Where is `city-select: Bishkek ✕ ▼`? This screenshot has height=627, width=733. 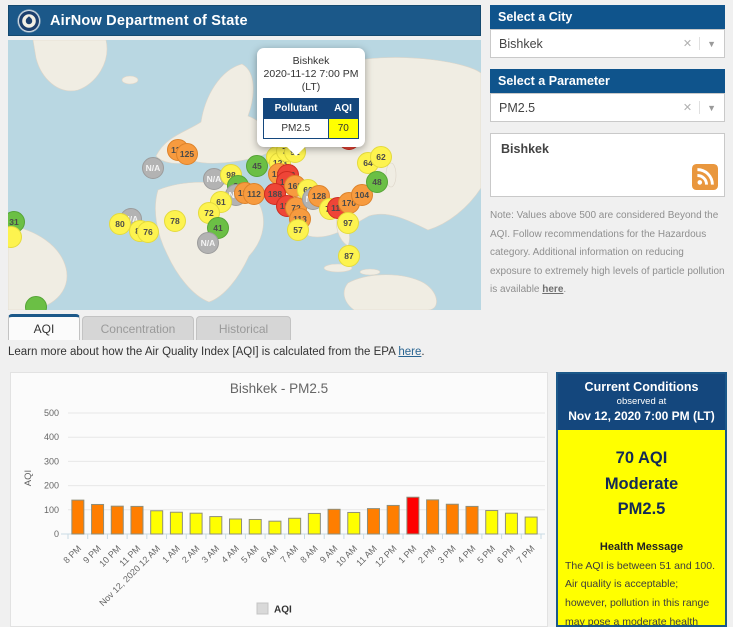
city-select: Bishkek ✕ ▼ is located at coordinates (607, 43).